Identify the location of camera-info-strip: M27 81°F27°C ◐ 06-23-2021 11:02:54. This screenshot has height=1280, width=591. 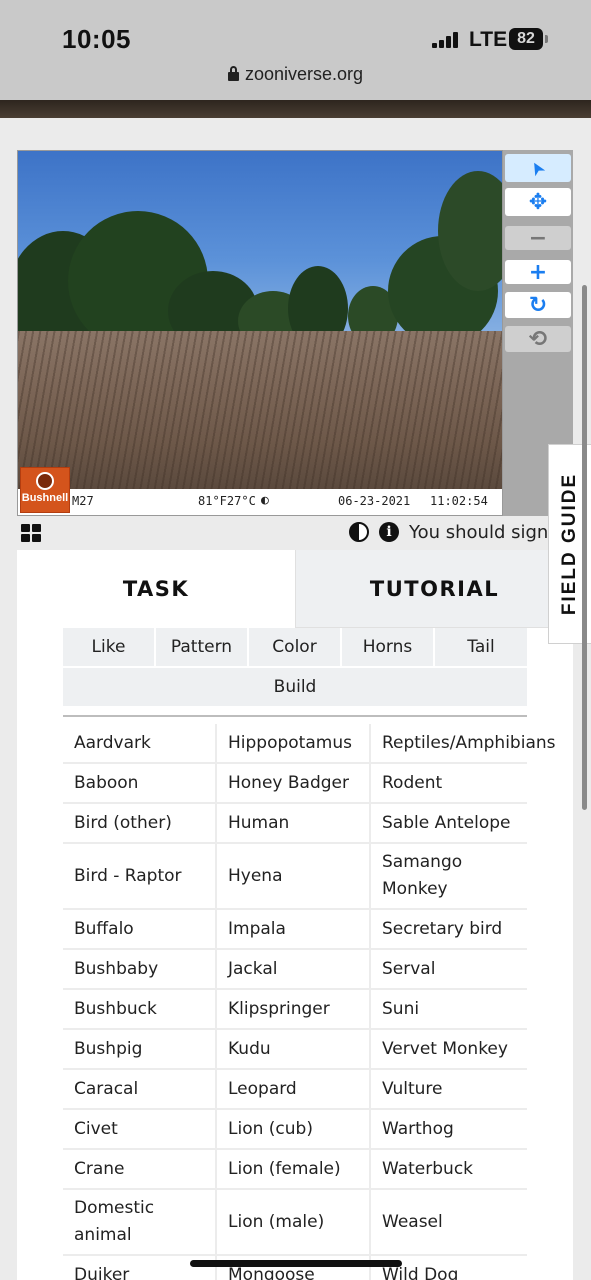
(260, 502).